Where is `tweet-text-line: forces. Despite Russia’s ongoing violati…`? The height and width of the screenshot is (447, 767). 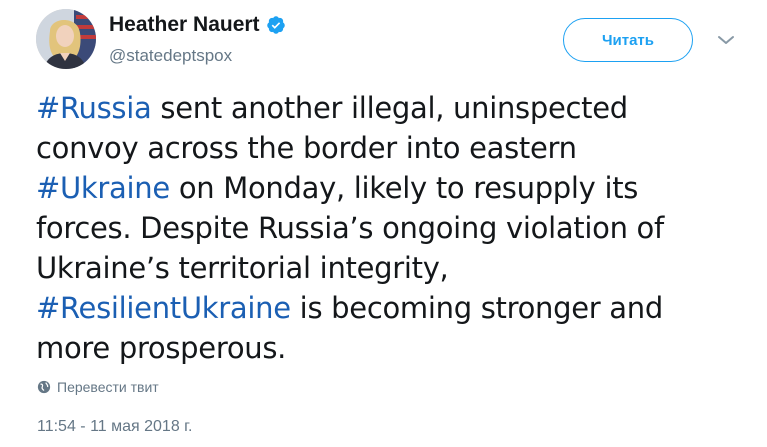
tweet-text-line: forces. Despite Russia’s ongoing violati… is located at coordinates (396, 228).